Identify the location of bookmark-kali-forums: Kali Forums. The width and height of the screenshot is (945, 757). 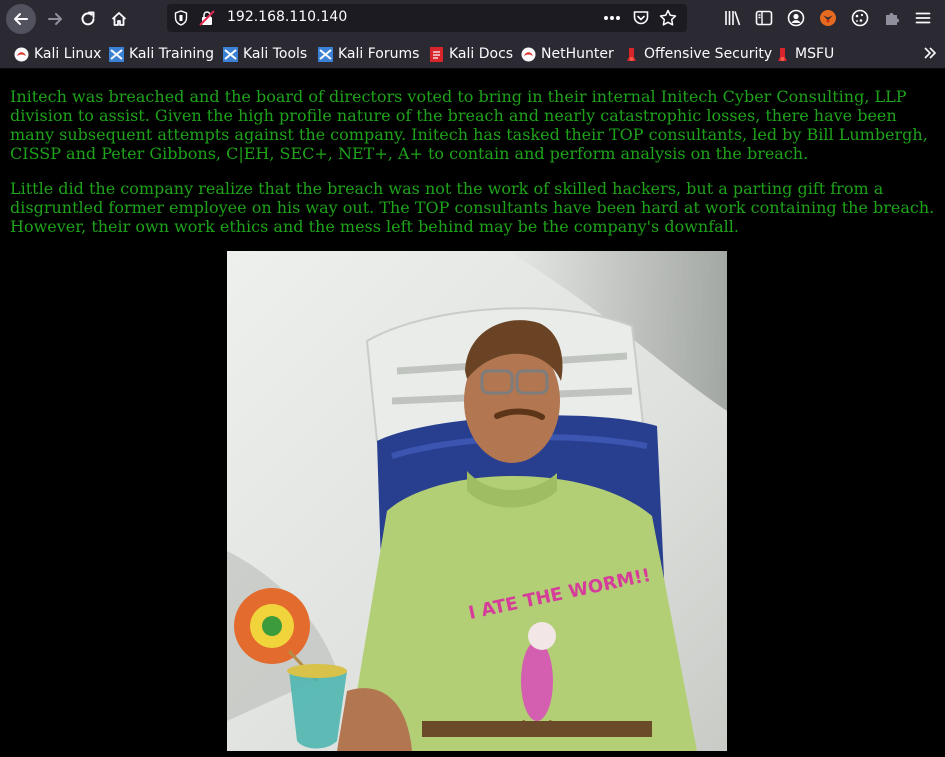
(368, 54).